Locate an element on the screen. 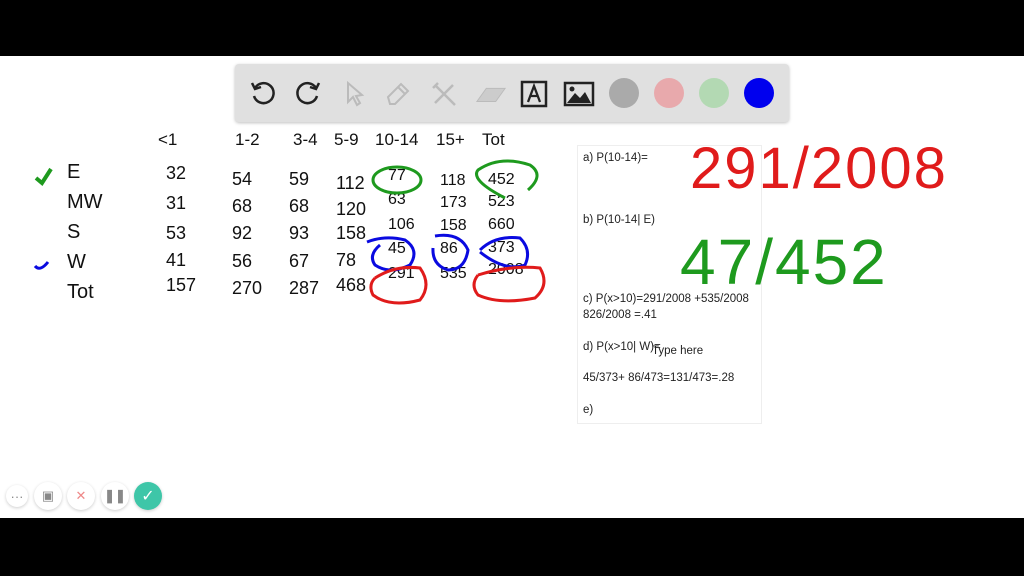 The width and height of the screenshot is (1024, 576). blue-mark is located at coordinates (41, 265).